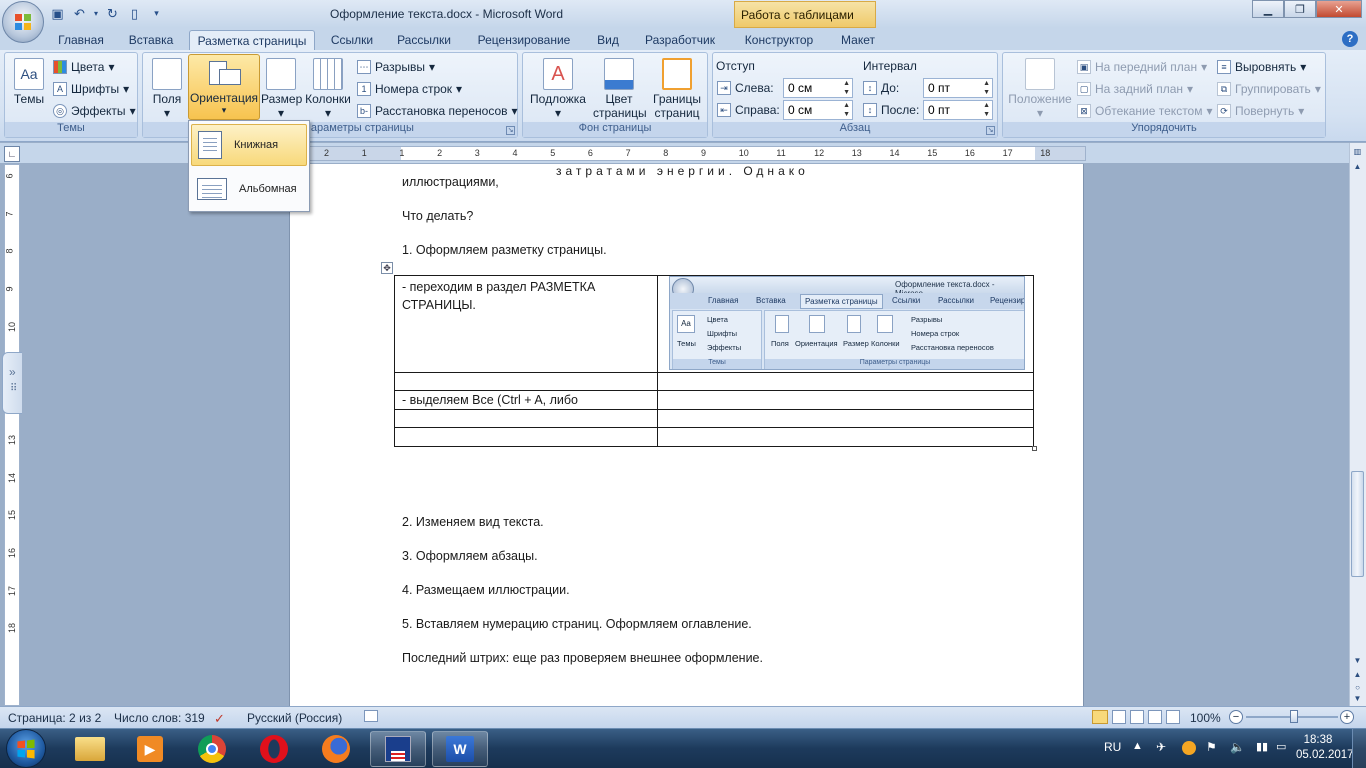  What do you see at coordinates (524, 40) in the screenshot?
I see `tab-review: Рецензирование` at bounding box center [524, 40].